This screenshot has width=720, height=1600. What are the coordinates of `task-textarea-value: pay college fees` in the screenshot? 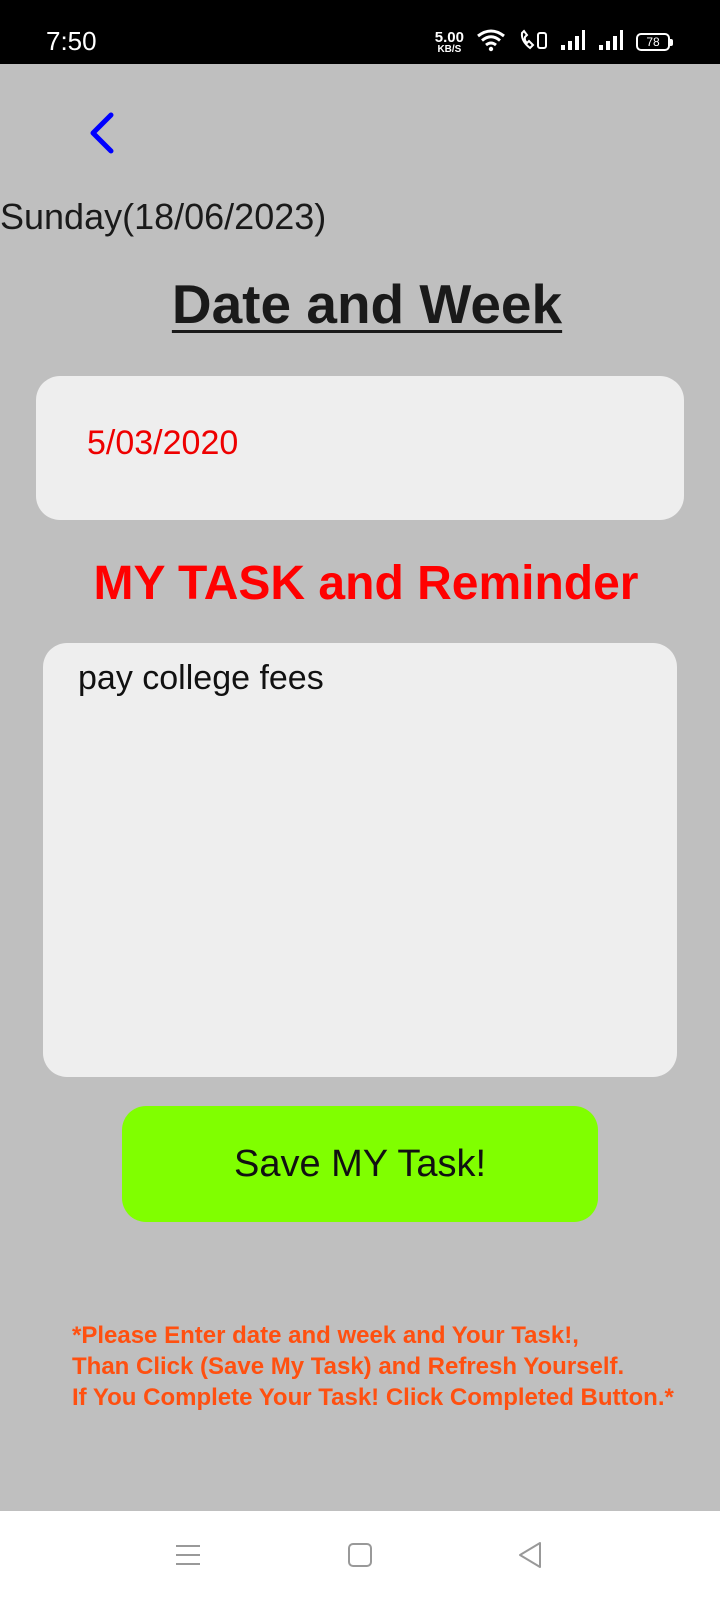 It's located at (201, 678).